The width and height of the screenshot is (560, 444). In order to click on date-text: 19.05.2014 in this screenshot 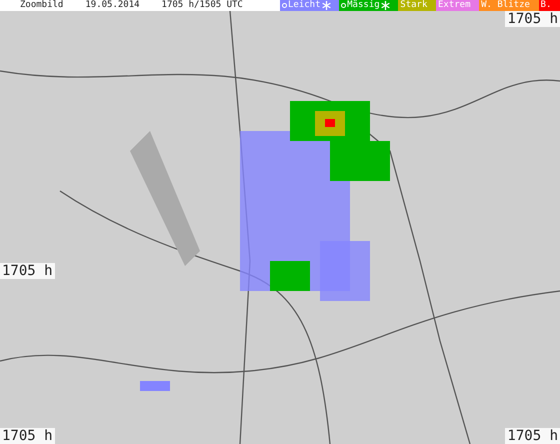, I will do `click(112, 5)`.